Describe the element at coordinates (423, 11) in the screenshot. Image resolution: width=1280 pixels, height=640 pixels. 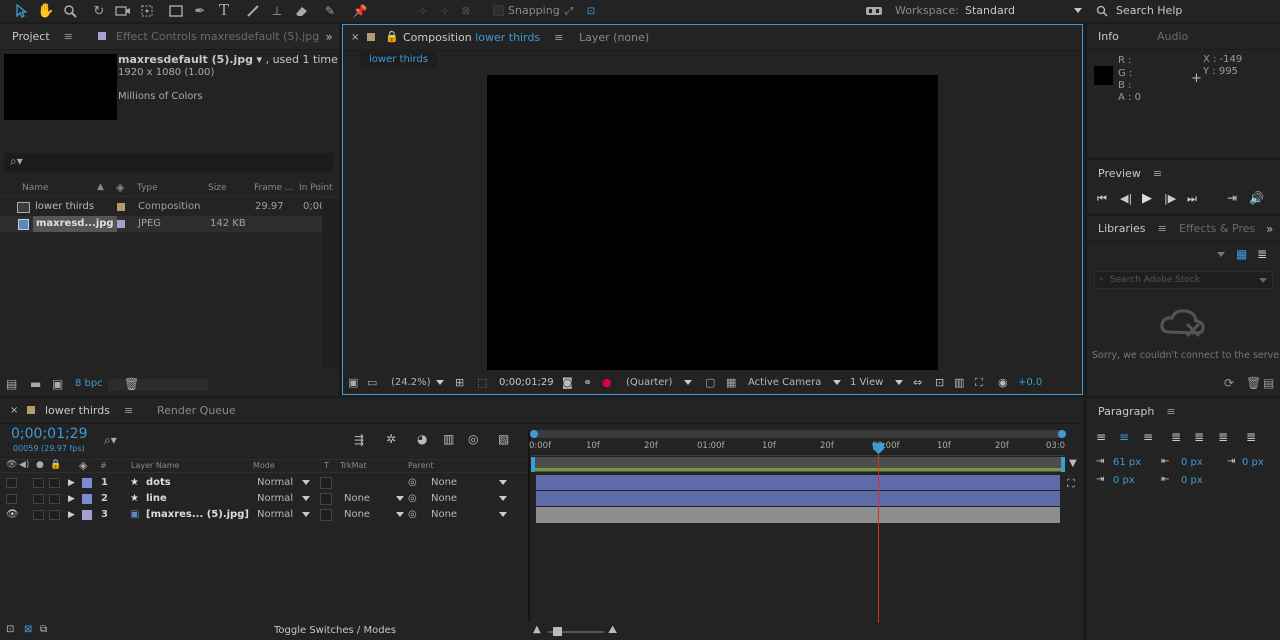
I see `axis-local-icon: ⊹` at that location.